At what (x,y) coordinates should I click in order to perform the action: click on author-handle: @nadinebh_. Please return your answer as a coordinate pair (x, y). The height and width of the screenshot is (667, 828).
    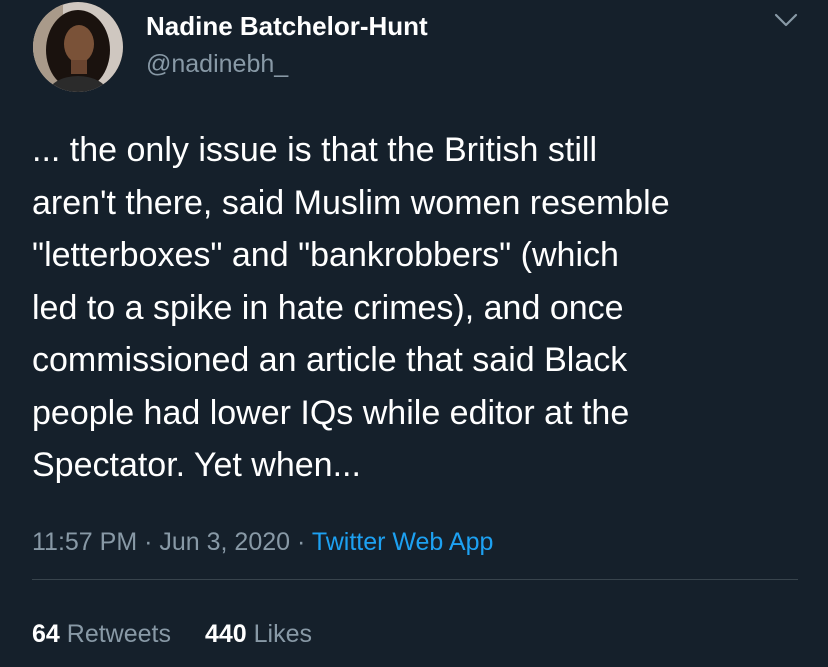
    Looking at the image, I should click on (217, 64).